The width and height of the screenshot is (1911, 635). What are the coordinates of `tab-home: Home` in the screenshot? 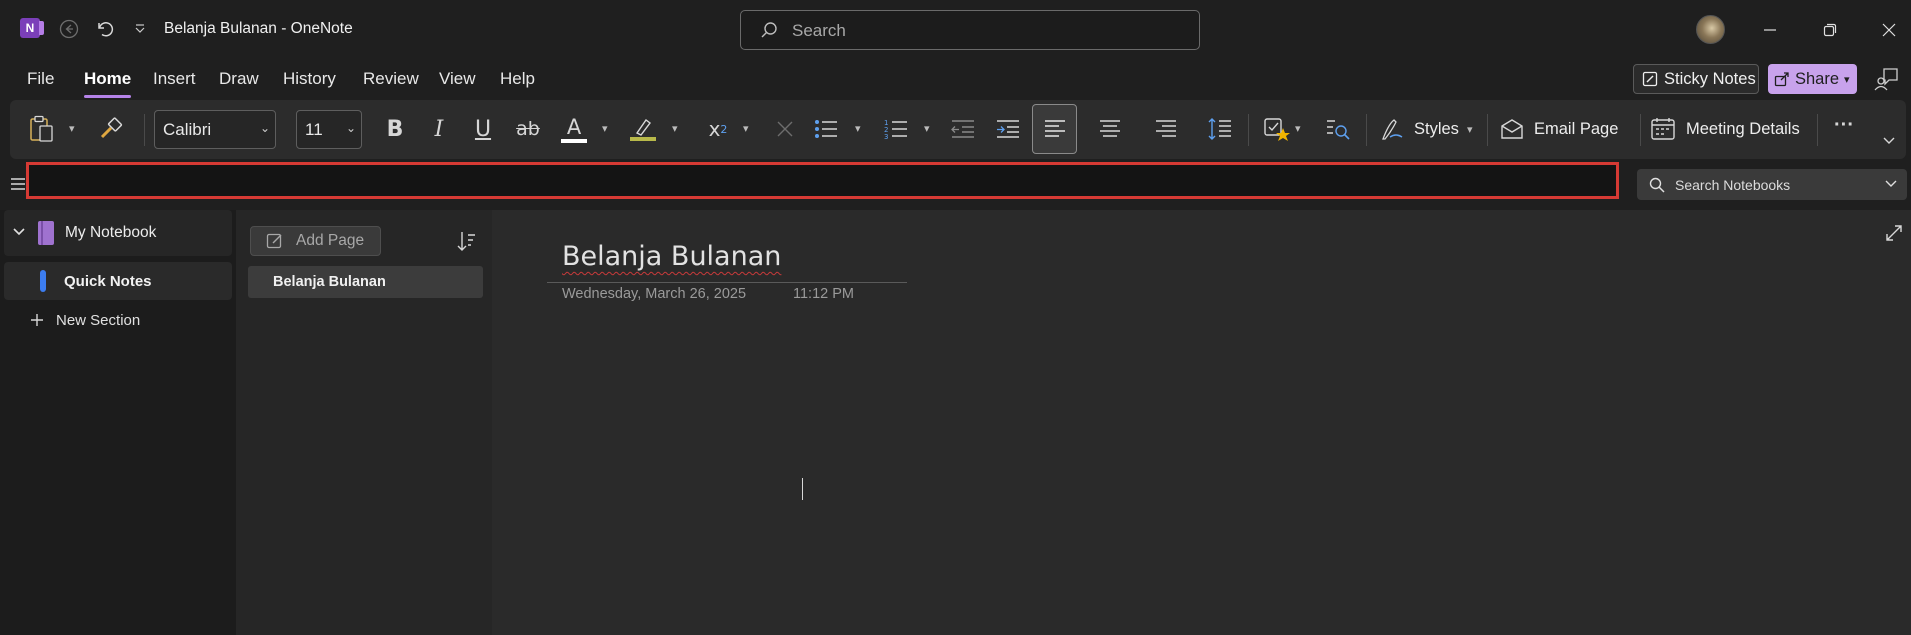 It's located at (107, 79).